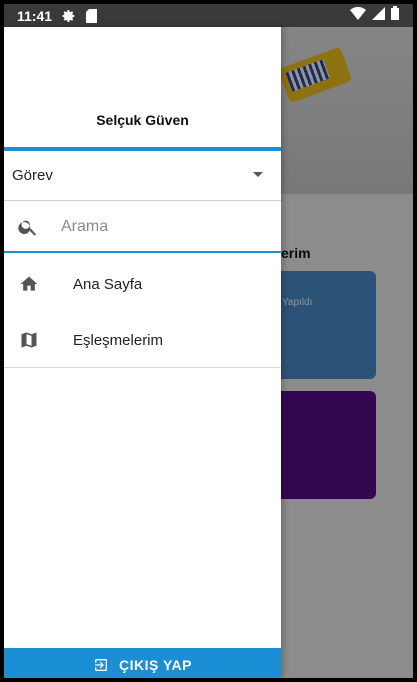 The image size is (417, 682). Describe the element at coordinates (142, 120) in the screenshot. I see `user-name: Selçuk Güven` at that location.